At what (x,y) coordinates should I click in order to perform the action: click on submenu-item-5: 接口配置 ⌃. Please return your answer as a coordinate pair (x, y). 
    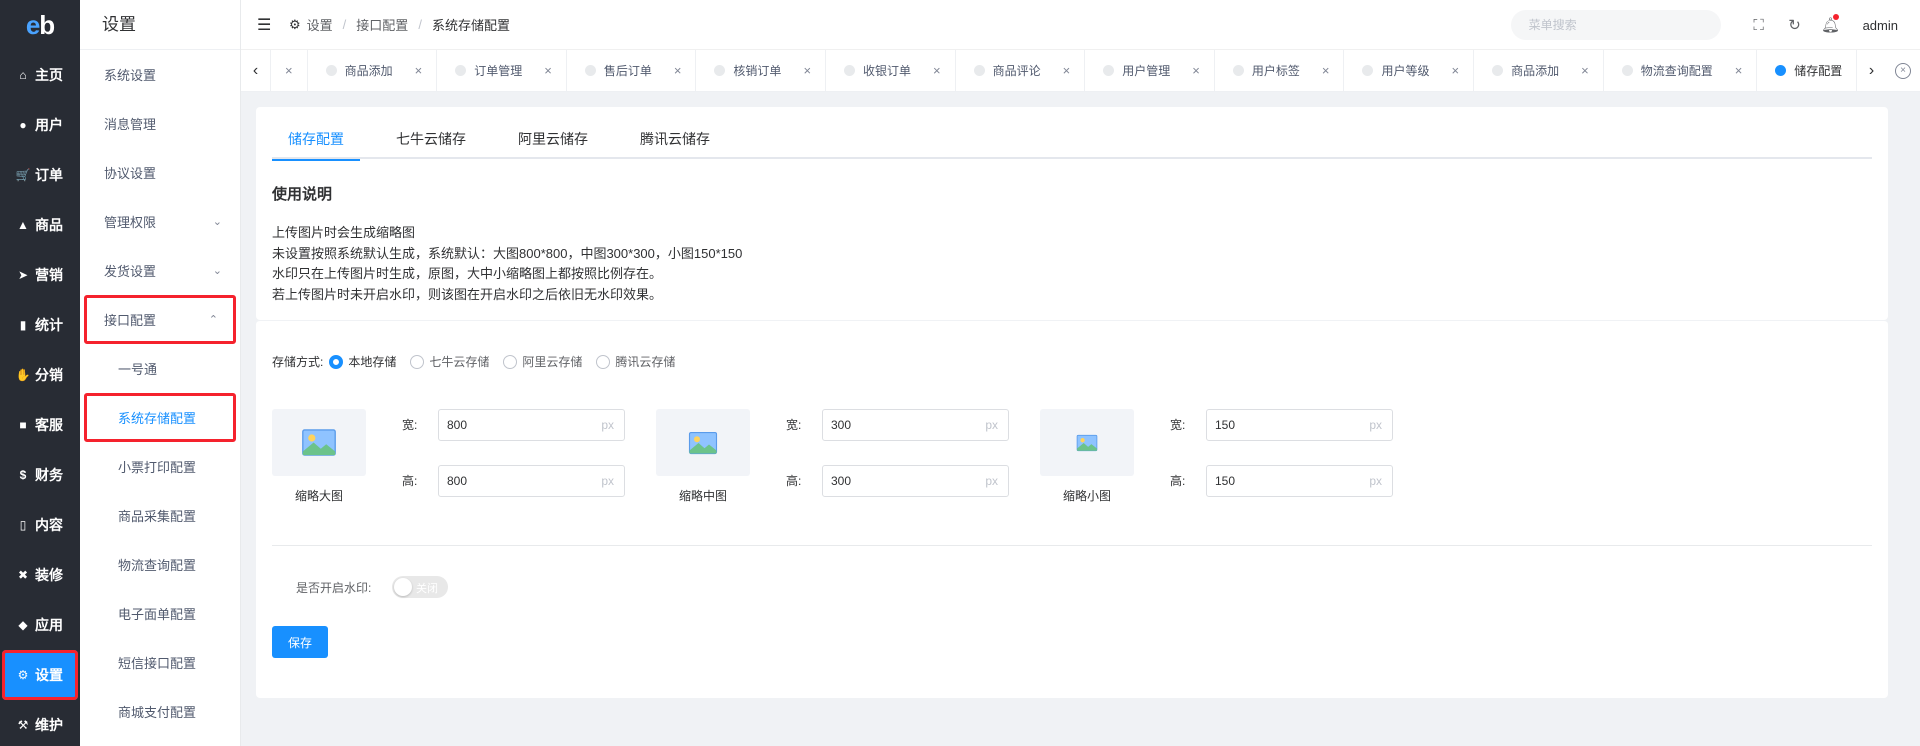
    Looking at the image, I should click on (160, 319).